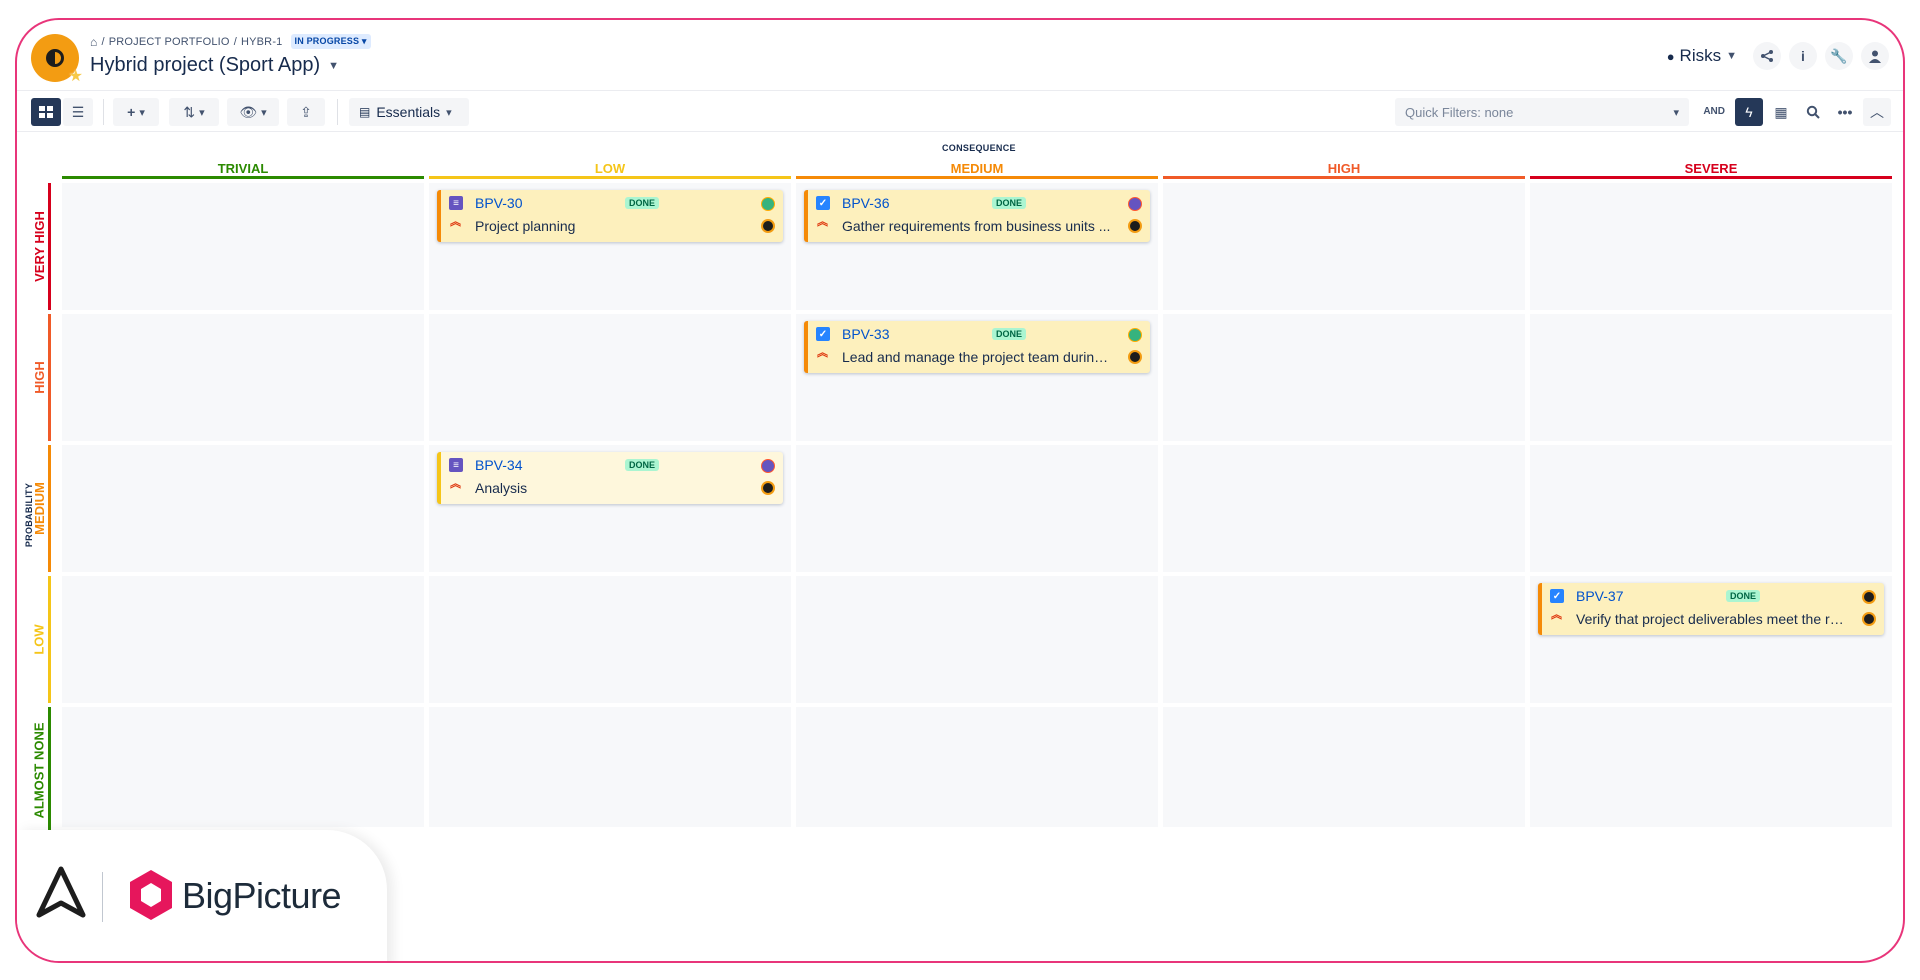 The width and height of the screenshot is (1920, 980). Describe the element at coordinates (1557, 596) in the screenshot. I see `task-icon: ✓` at that location.